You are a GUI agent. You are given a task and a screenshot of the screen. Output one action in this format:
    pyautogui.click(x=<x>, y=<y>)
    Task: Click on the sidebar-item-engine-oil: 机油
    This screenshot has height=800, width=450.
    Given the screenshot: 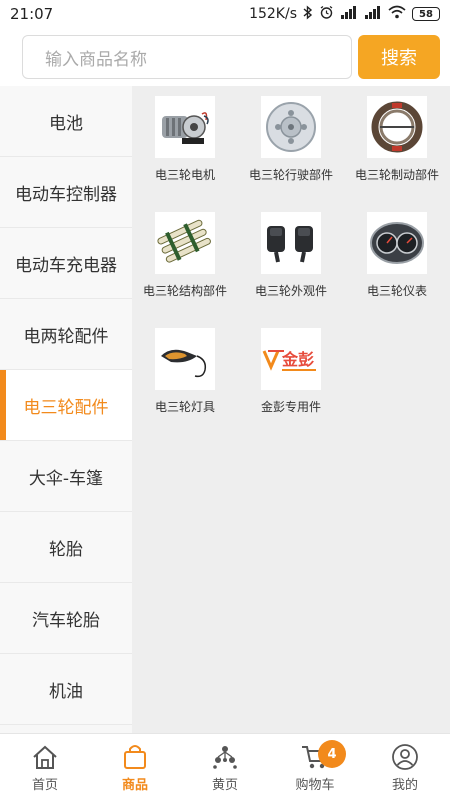 What is the action you would take?
    pyautogui.click(x=66, y=689)
    